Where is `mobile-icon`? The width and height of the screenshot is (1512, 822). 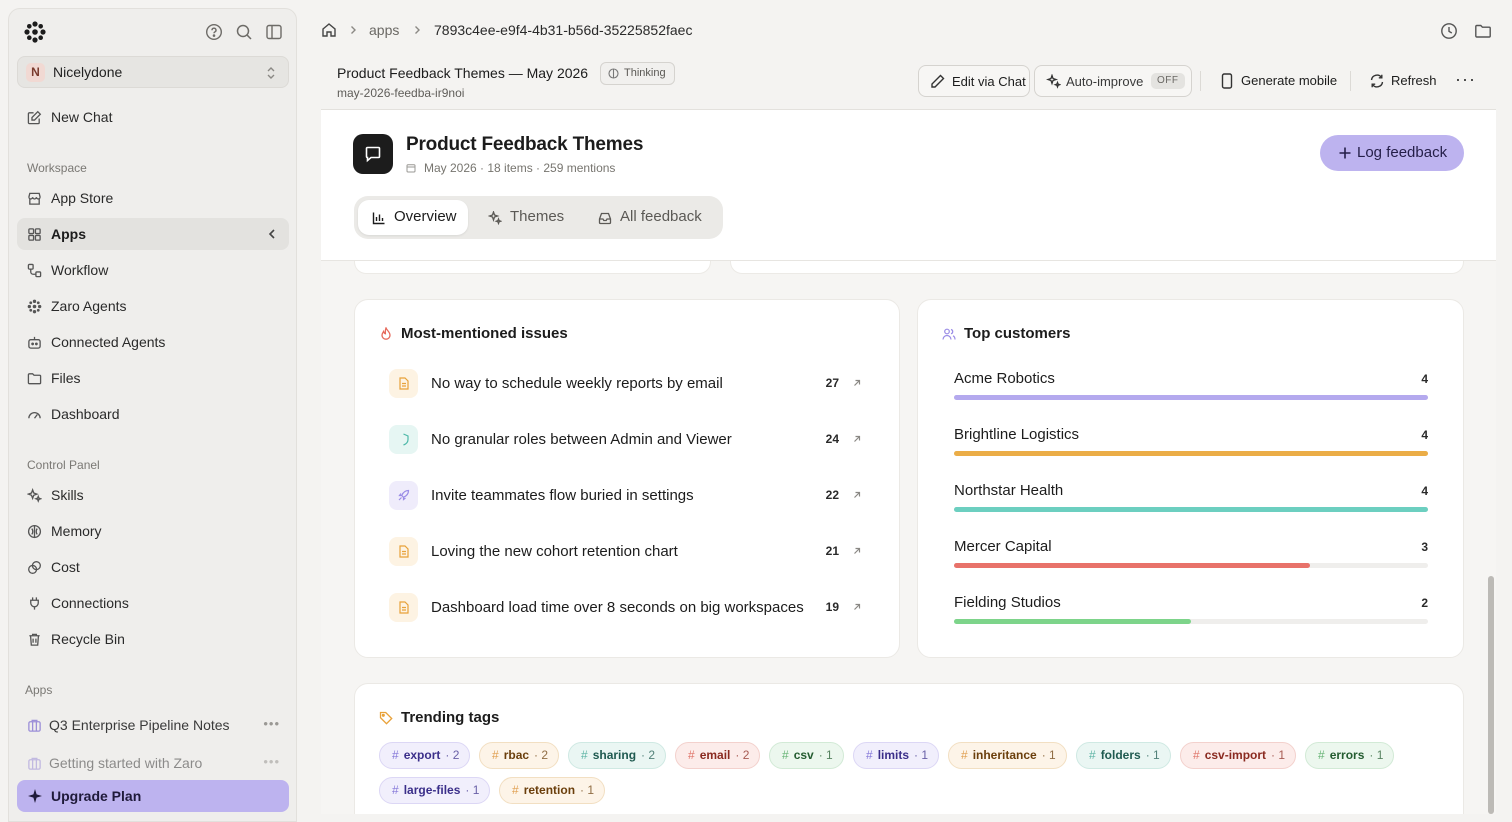
mobile-icon is located at coordinates (1227, 81).